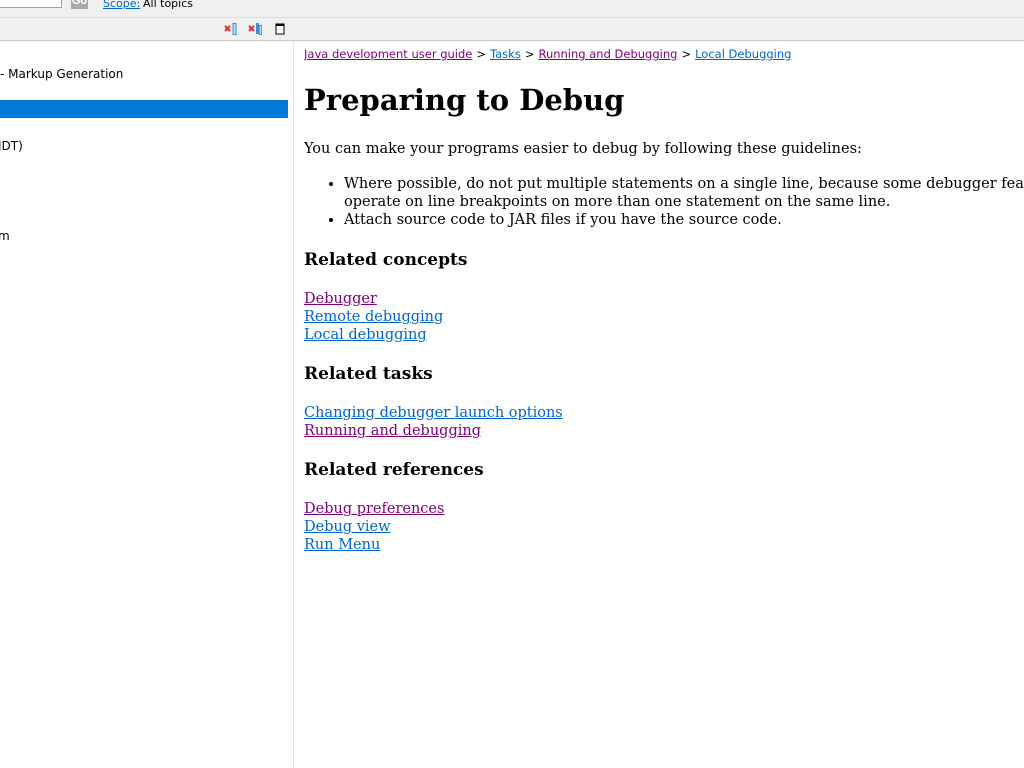 The height and width of the screenshot is (768, 1024). What do you see at coordinates (386, 260) in the screenshot?
I see `related-concepts-heading: Related concepts` at bounding box center [386, 260].